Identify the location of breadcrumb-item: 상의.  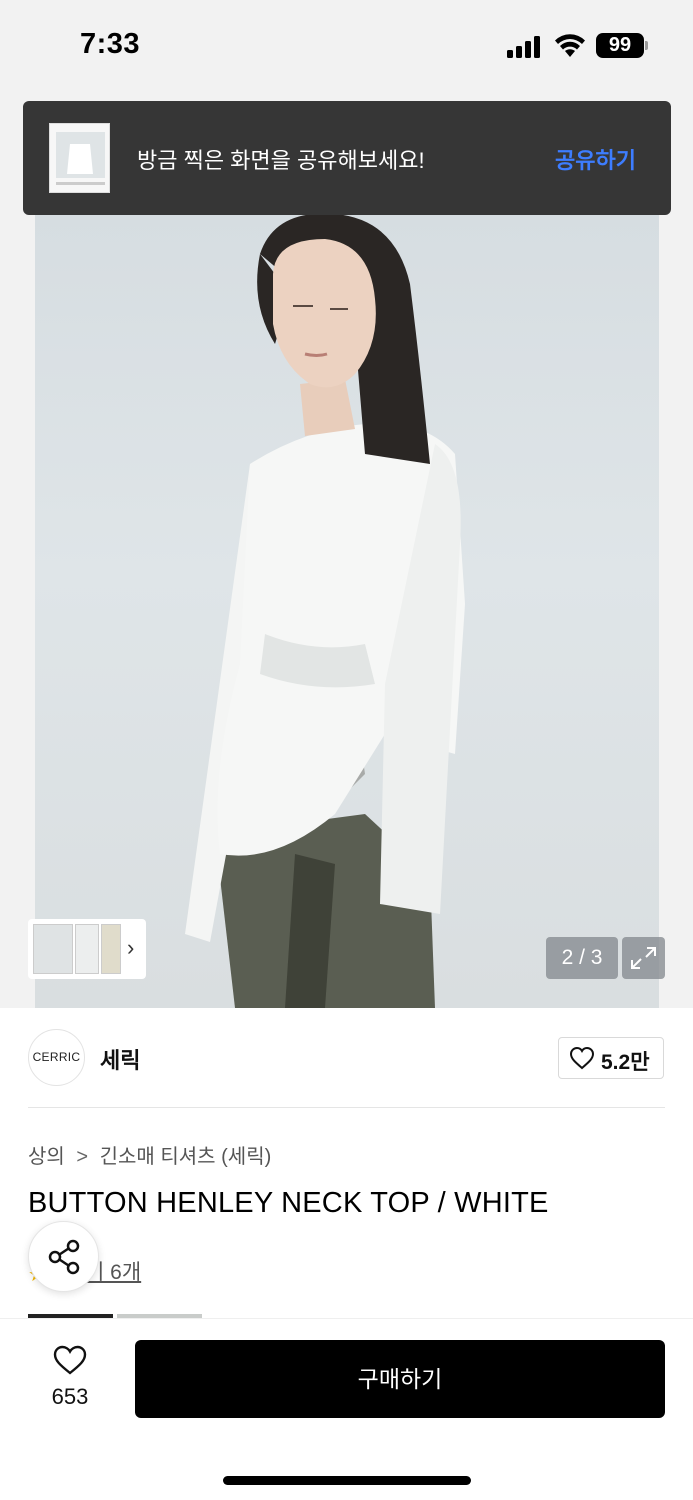
(46, 1154).